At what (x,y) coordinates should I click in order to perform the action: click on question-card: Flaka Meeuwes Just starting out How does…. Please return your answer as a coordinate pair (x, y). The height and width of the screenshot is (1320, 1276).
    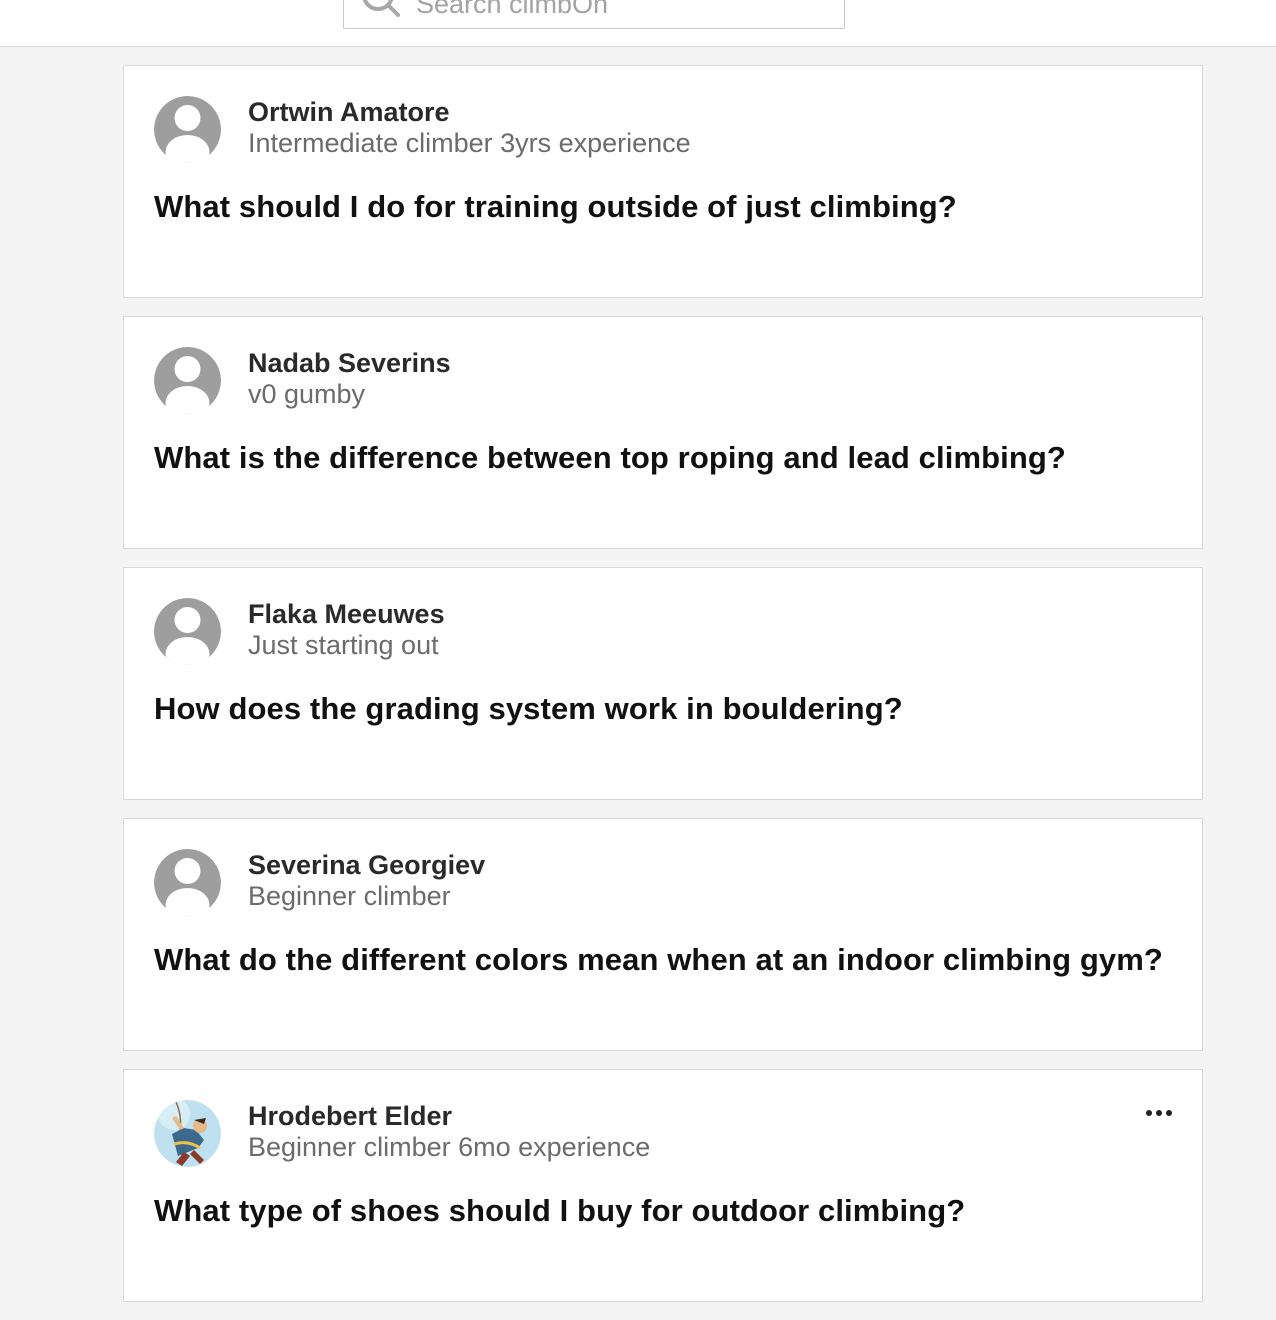
    Looking at the image, I should click on (663, 683).